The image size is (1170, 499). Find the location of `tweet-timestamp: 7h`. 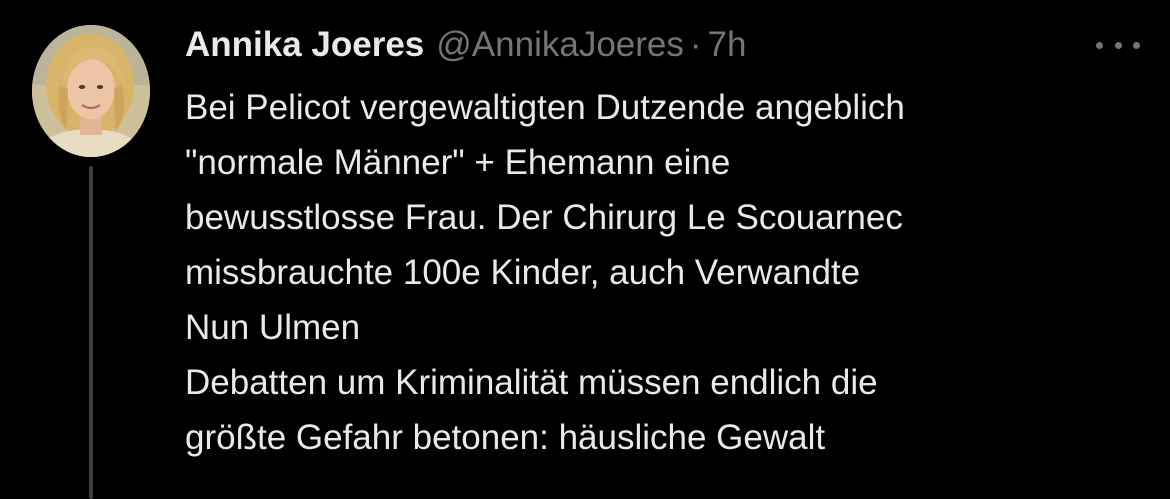

tweet-timestamp: 7h is located at coordinates (727, 45).